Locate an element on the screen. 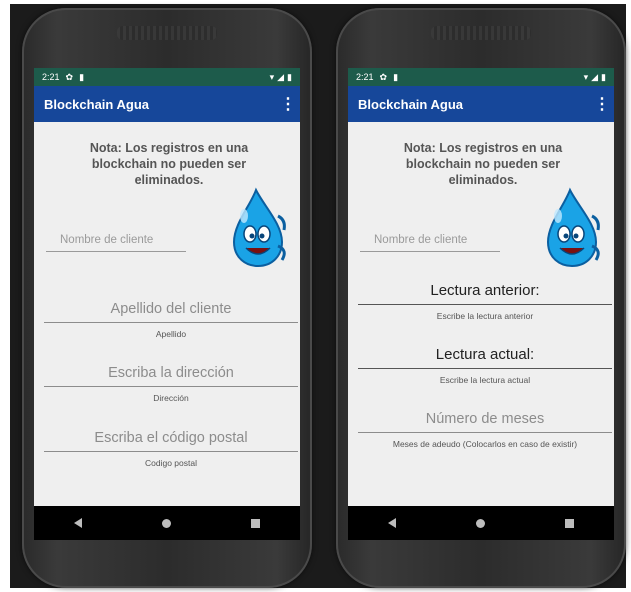 The height and width of the screenshot is (592, 631). postal-code-helper: Codigo postal is located at coordinates (171, 463).